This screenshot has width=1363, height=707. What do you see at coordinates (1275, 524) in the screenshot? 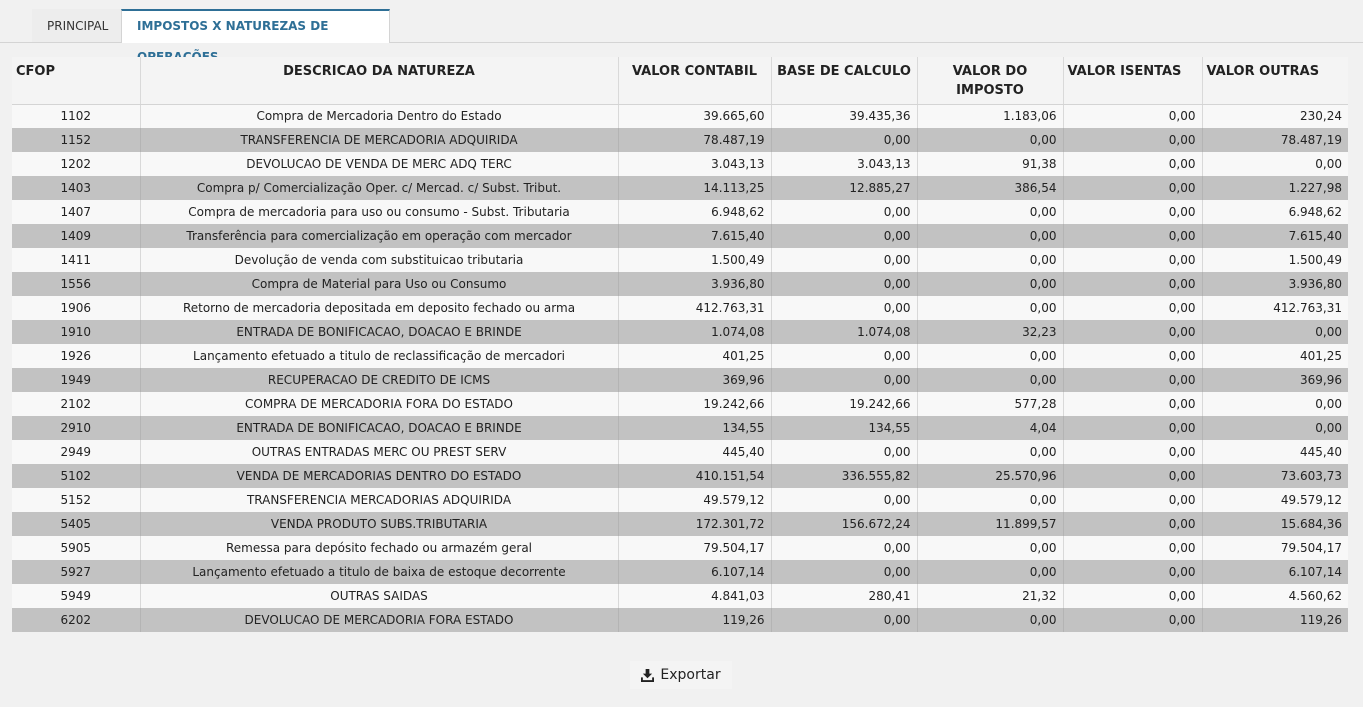
I see `cell-valor-outras: 15.684,36` at bounding box center [1275, 524].